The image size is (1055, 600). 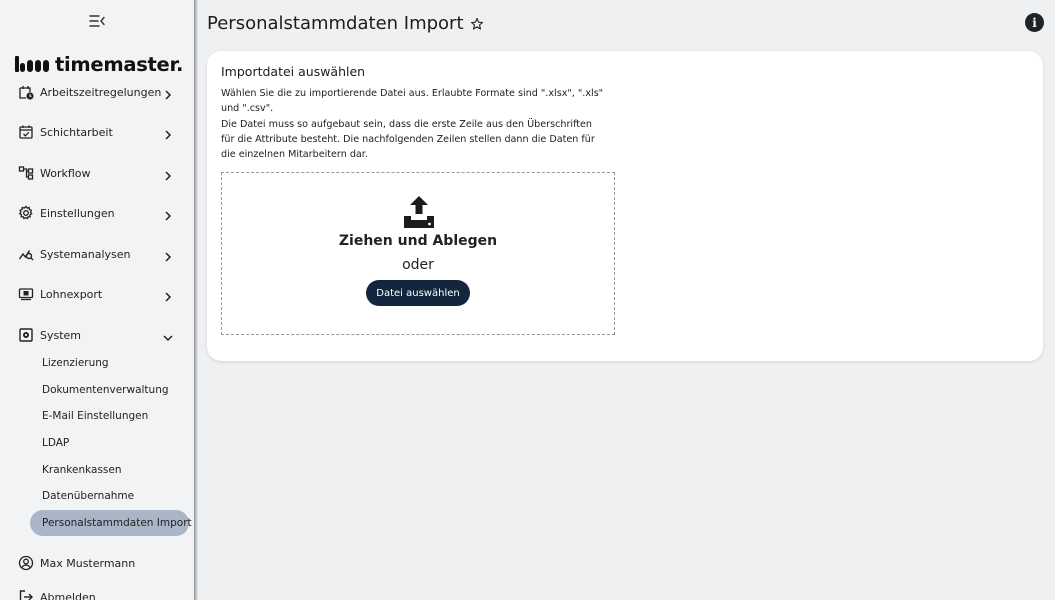 I want to click on logo-text: timemaster., so click(x=119, y=64).